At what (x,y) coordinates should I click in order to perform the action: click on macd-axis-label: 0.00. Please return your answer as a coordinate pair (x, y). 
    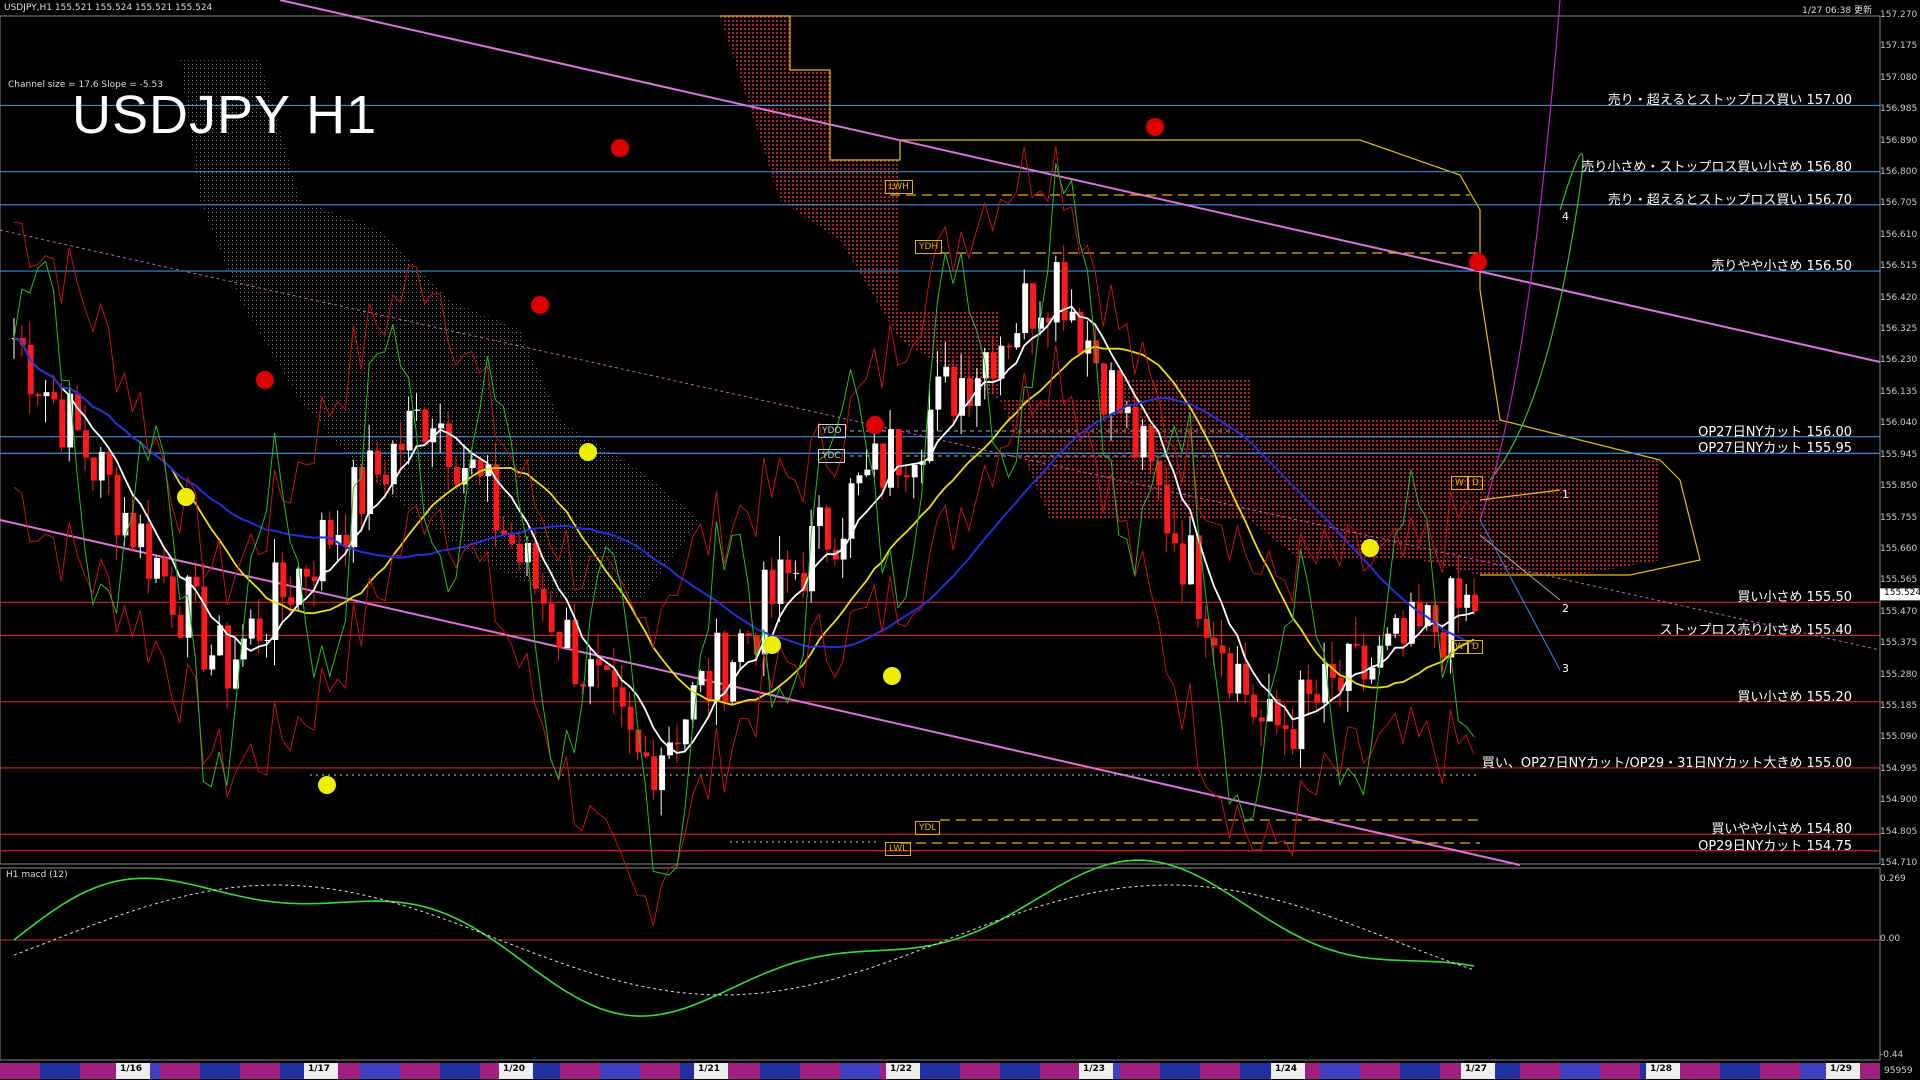
    Looking at the image, I should click on (1890, 939).